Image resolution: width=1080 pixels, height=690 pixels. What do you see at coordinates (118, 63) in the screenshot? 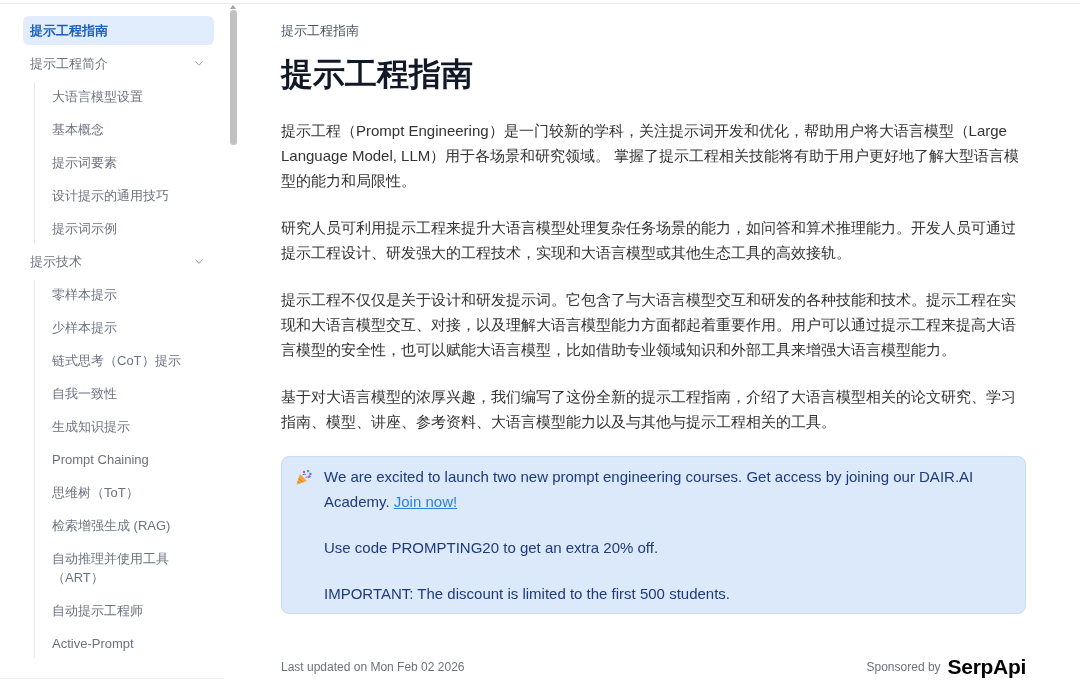
I see `nav-section-toggle: 提示工程简介` at bounding box center [118, 63].